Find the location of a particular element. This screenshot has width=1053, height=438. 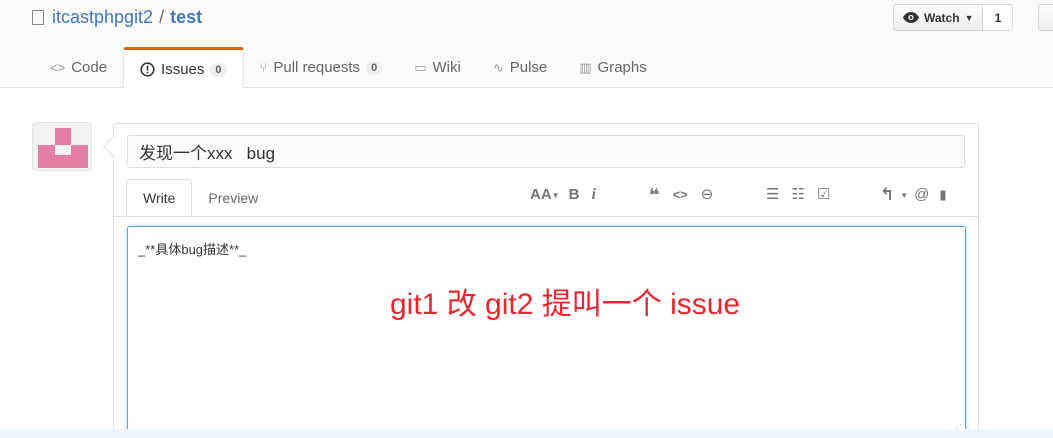

repo-name-link: test is located at coordinates (186, 17).